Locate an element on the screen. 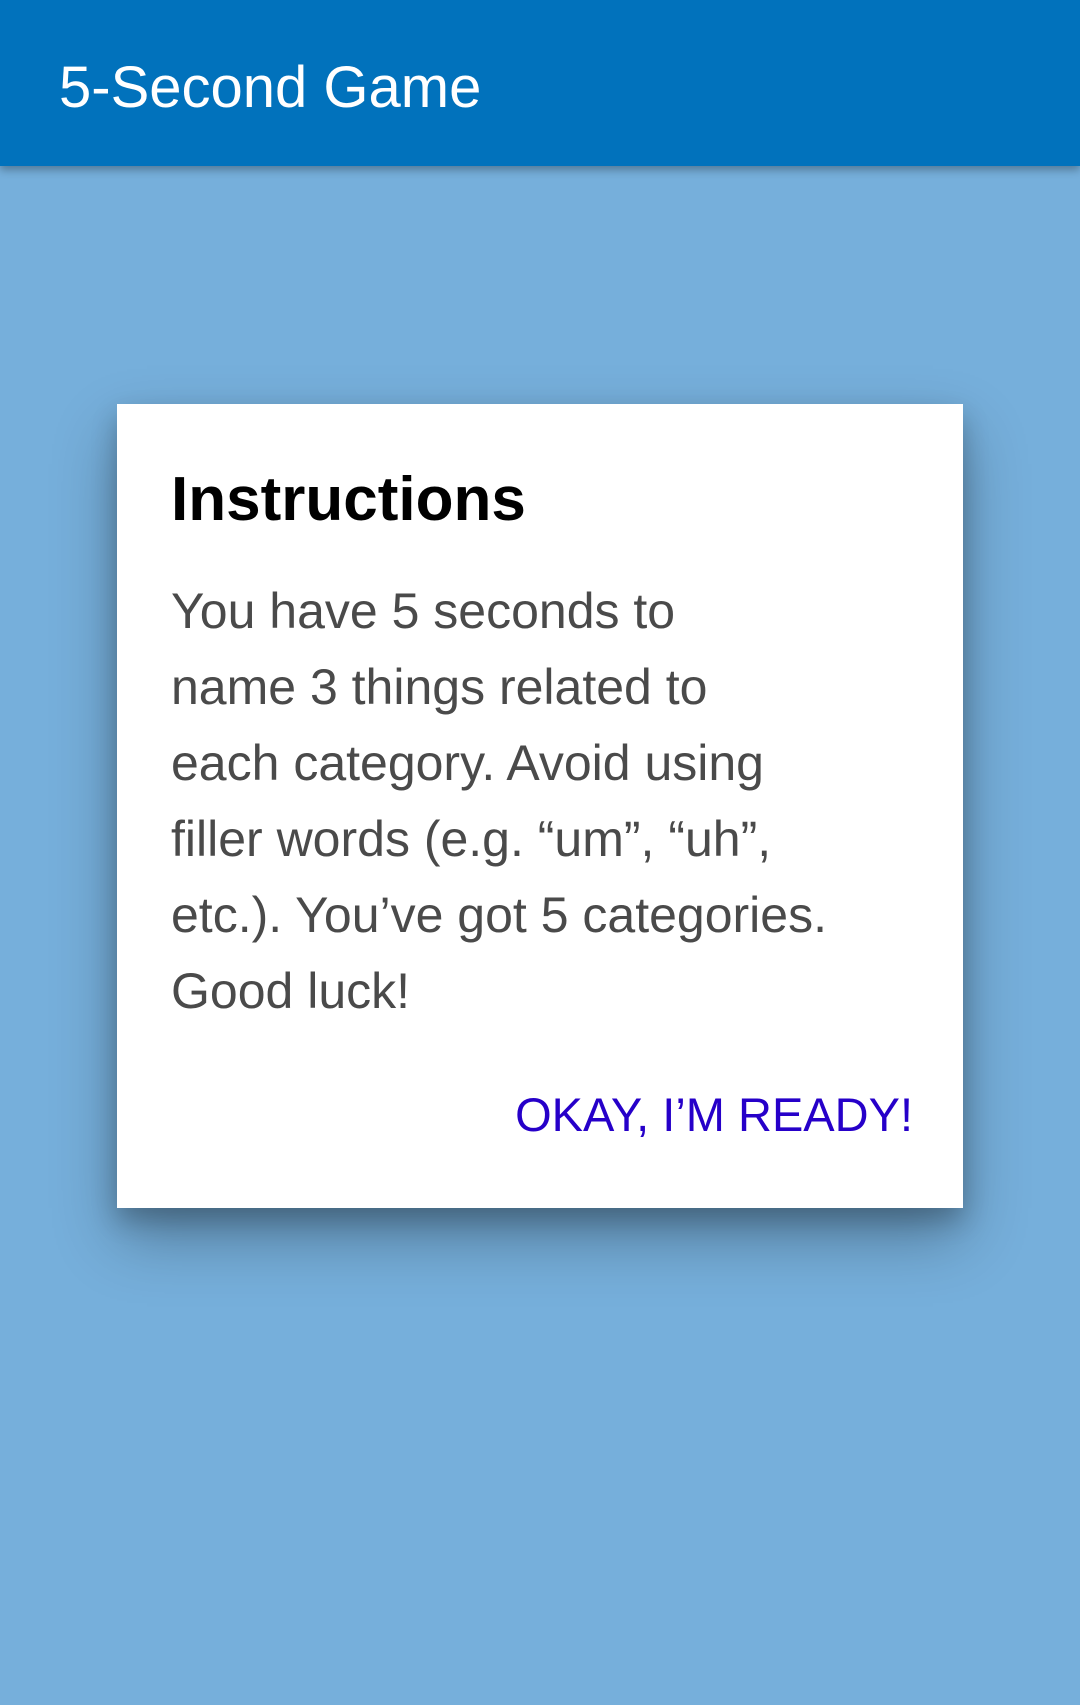 The image size is (1080, 1705). dialog-body-line: etc.). You’ve got 5 categories. is located at coordinates (499, 915).